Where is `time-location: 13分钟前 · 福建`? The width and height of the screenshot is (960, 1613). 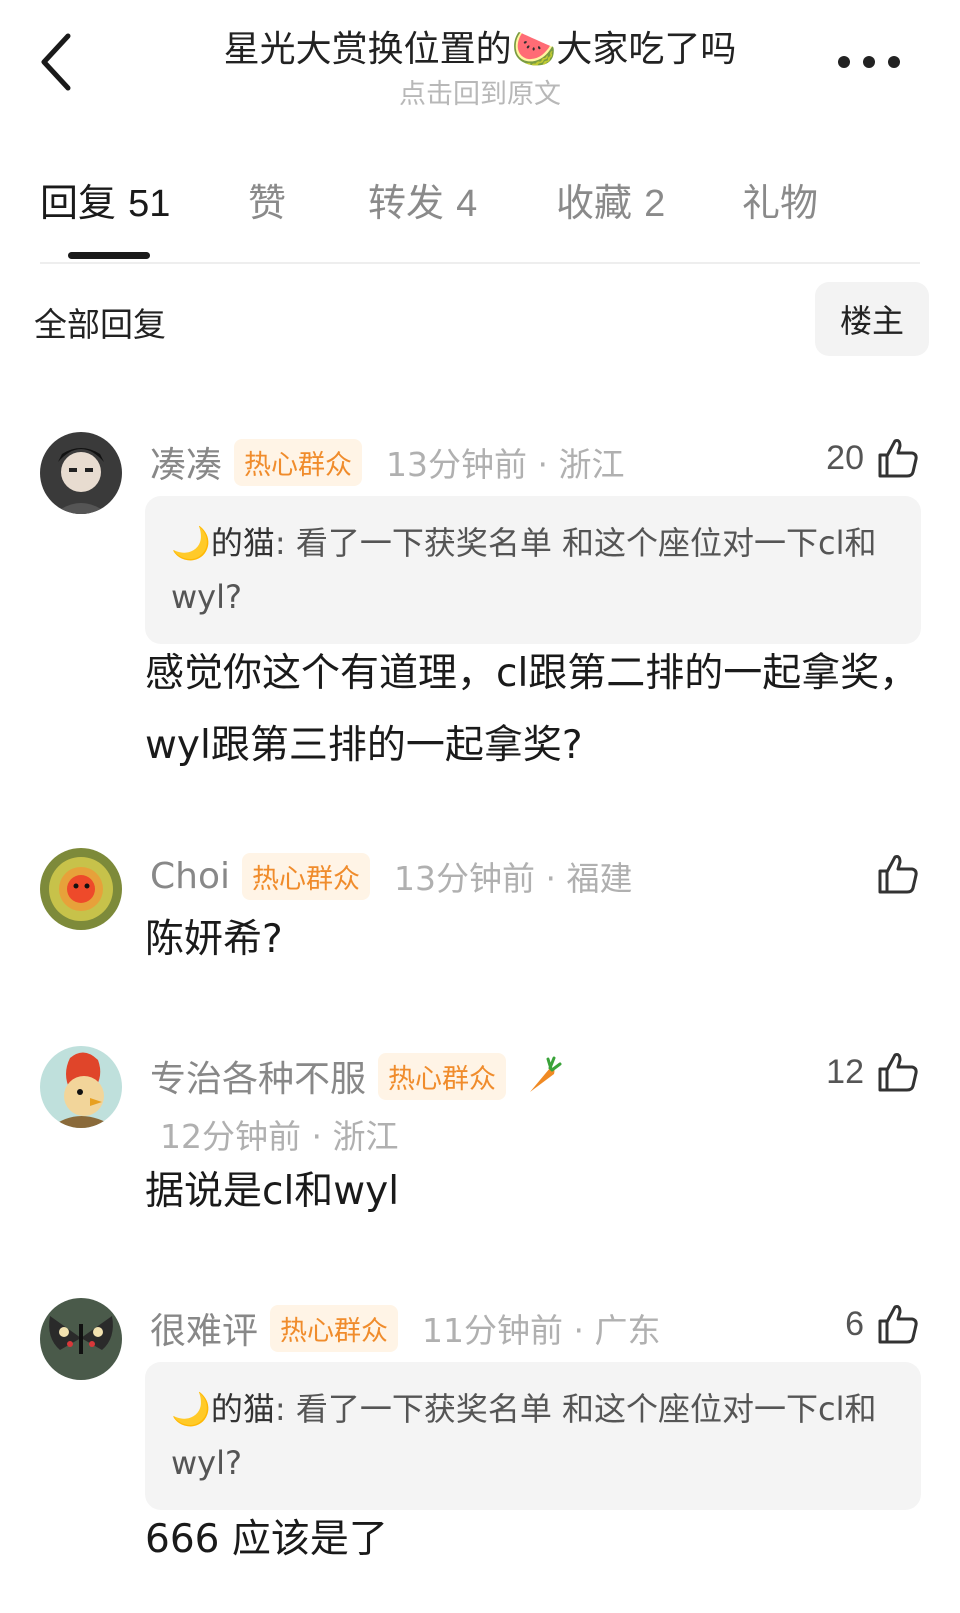 time-location: 13分钟前 · 福建 is located at coordinates (513, 878).